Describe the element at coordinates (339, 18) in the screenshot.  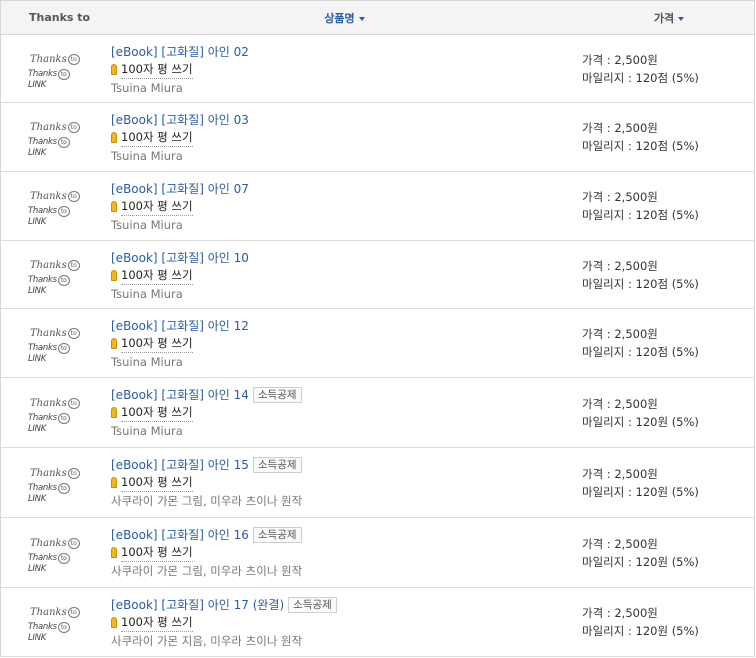
I see `header-product-label: 상품명` at that location.